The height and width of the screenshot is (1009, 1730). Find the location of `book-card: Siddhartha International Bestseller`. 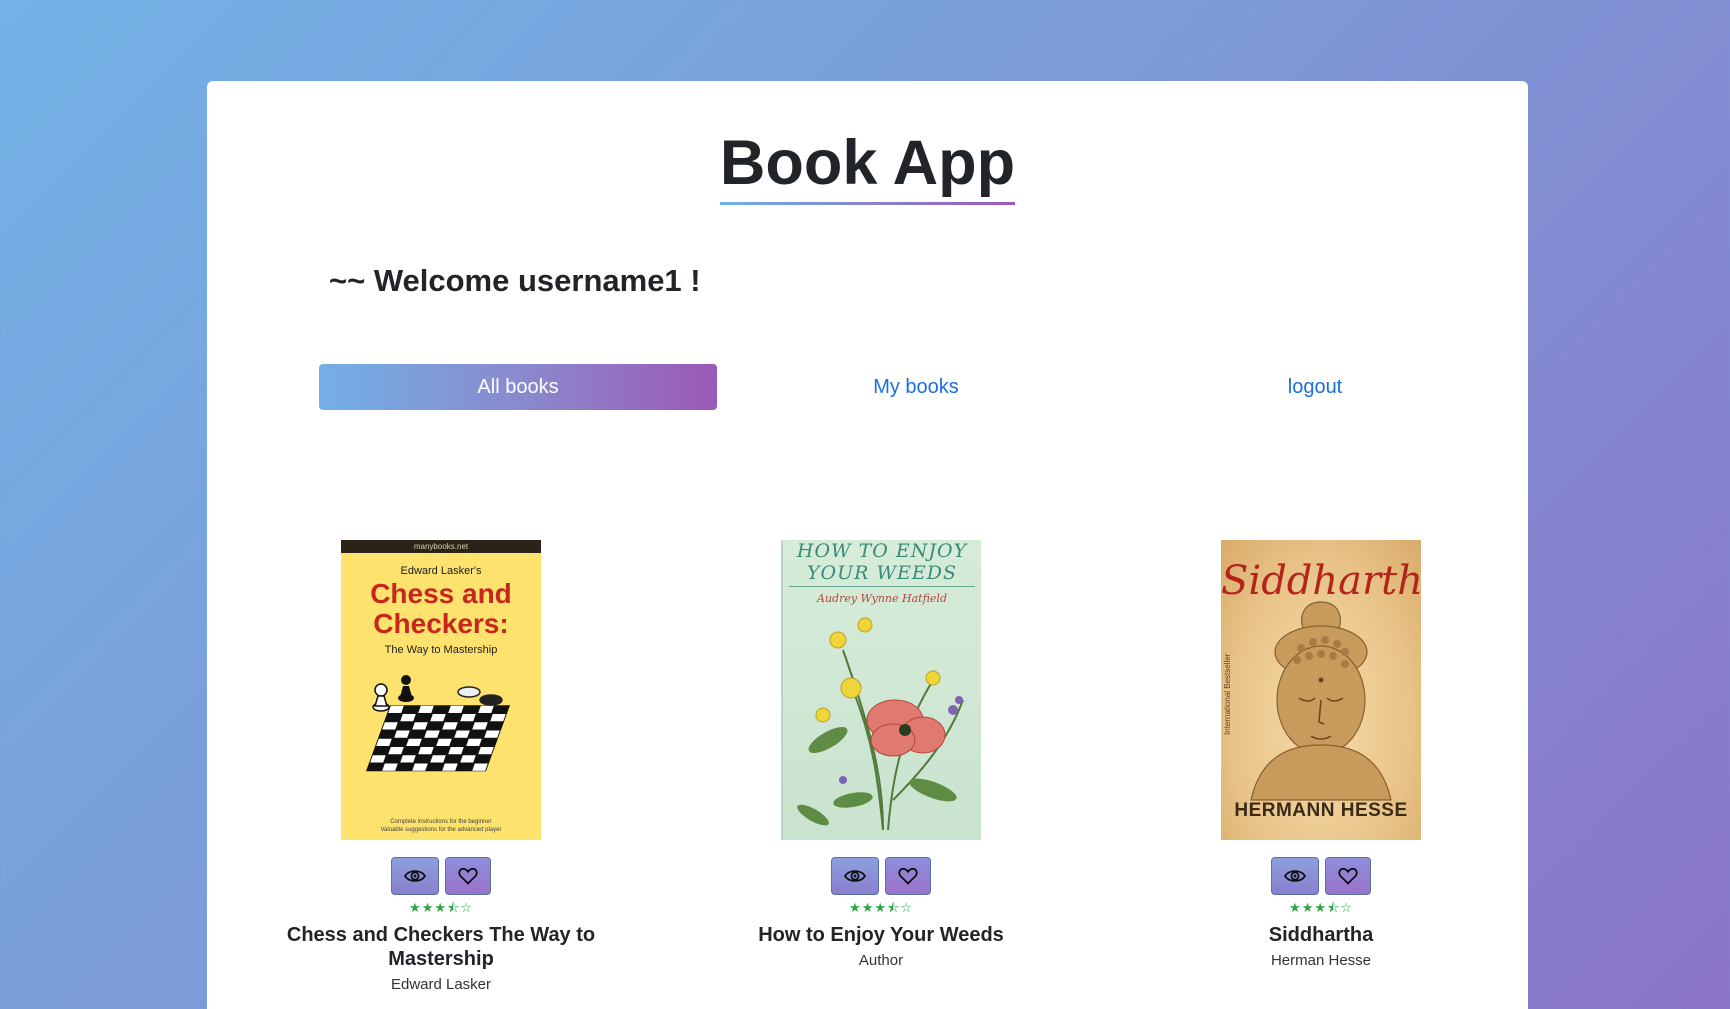

book-card: Siddhartha International Bestseller is located at coordinates (1321, 754).